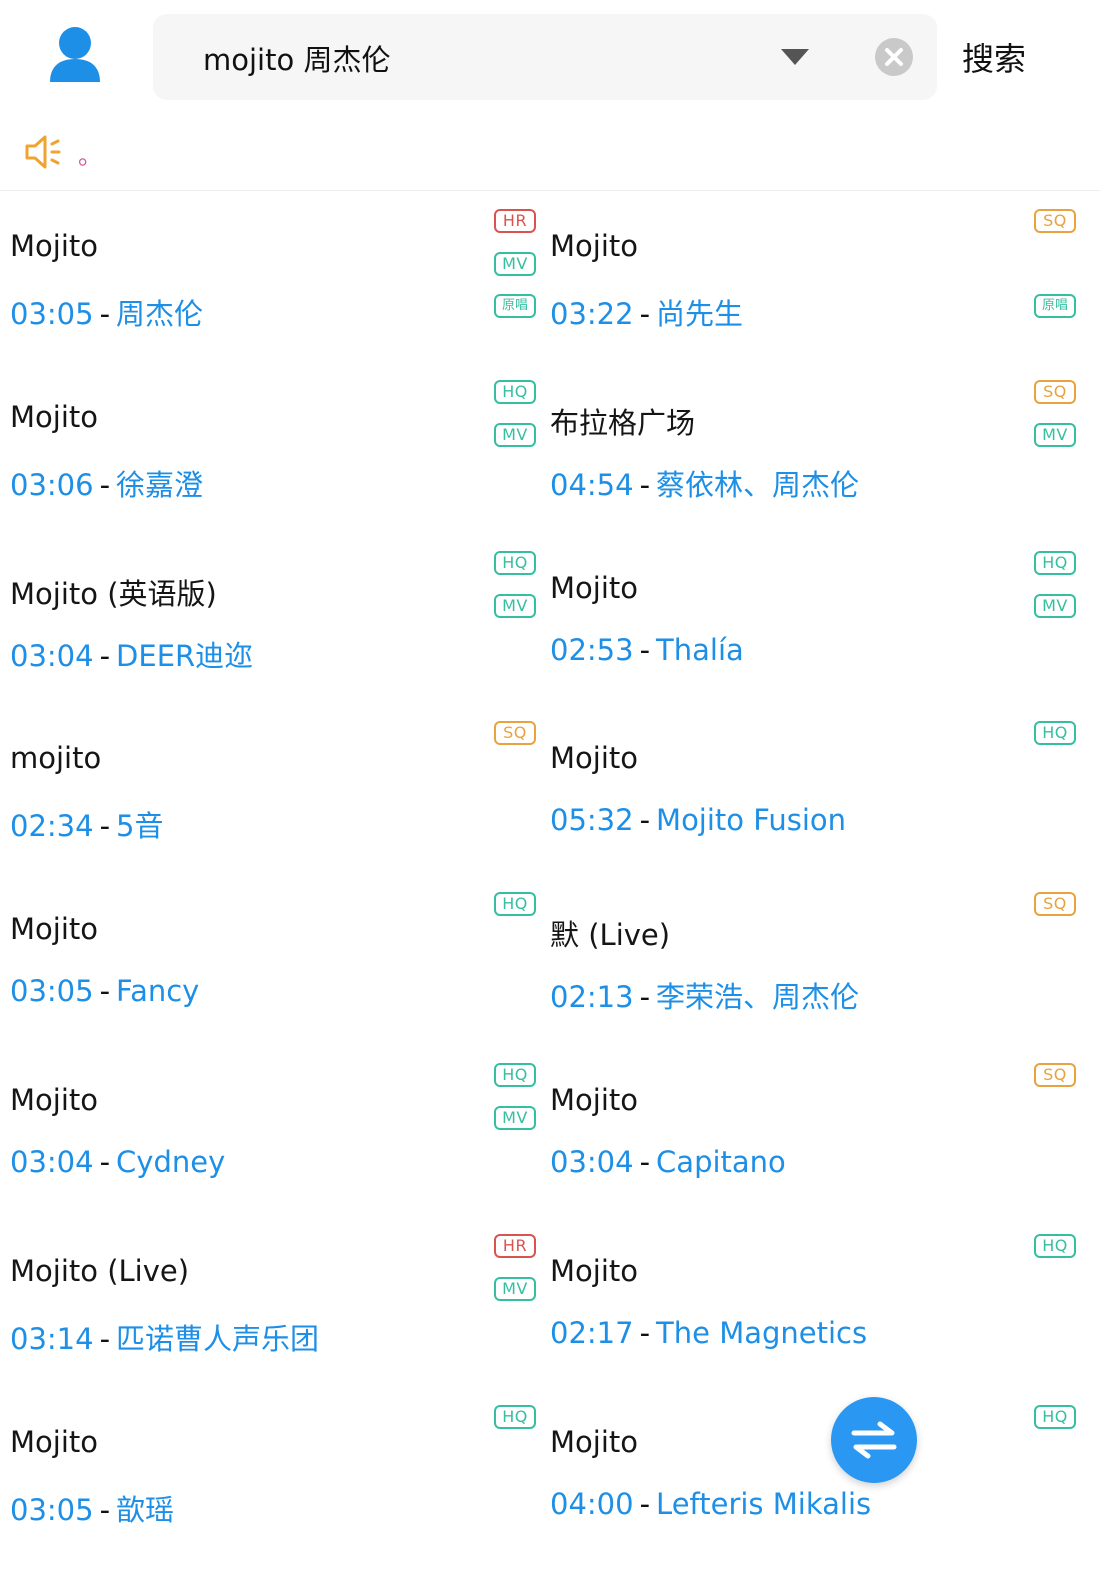 This screenshot has width=1100, height=1596. Describe the element at coordinates (270, 1301) in the screenshot. I see `song-item: Mojito (Live) 03:14- 匹诺曹人声乐团 HR MV` at that location.